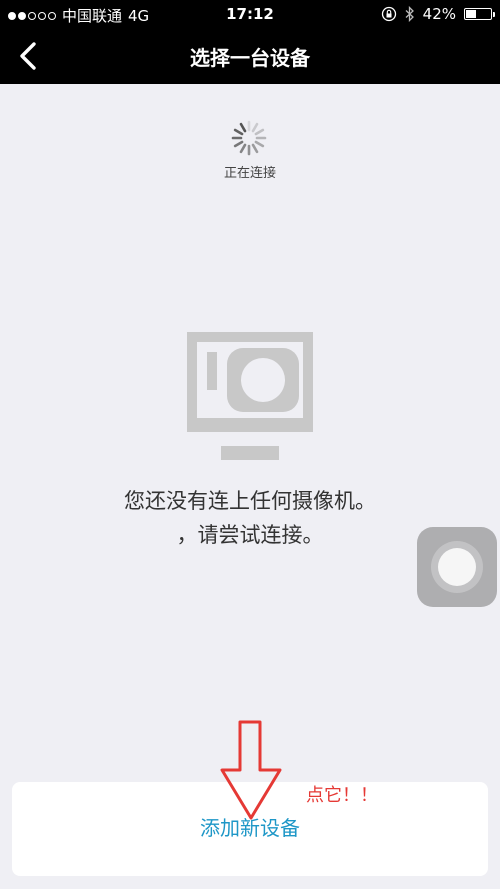  What do you see at coordinates (388, 14) in the screenshot?
I see `orientation-lock-icon` at bounding box center [388, 14].